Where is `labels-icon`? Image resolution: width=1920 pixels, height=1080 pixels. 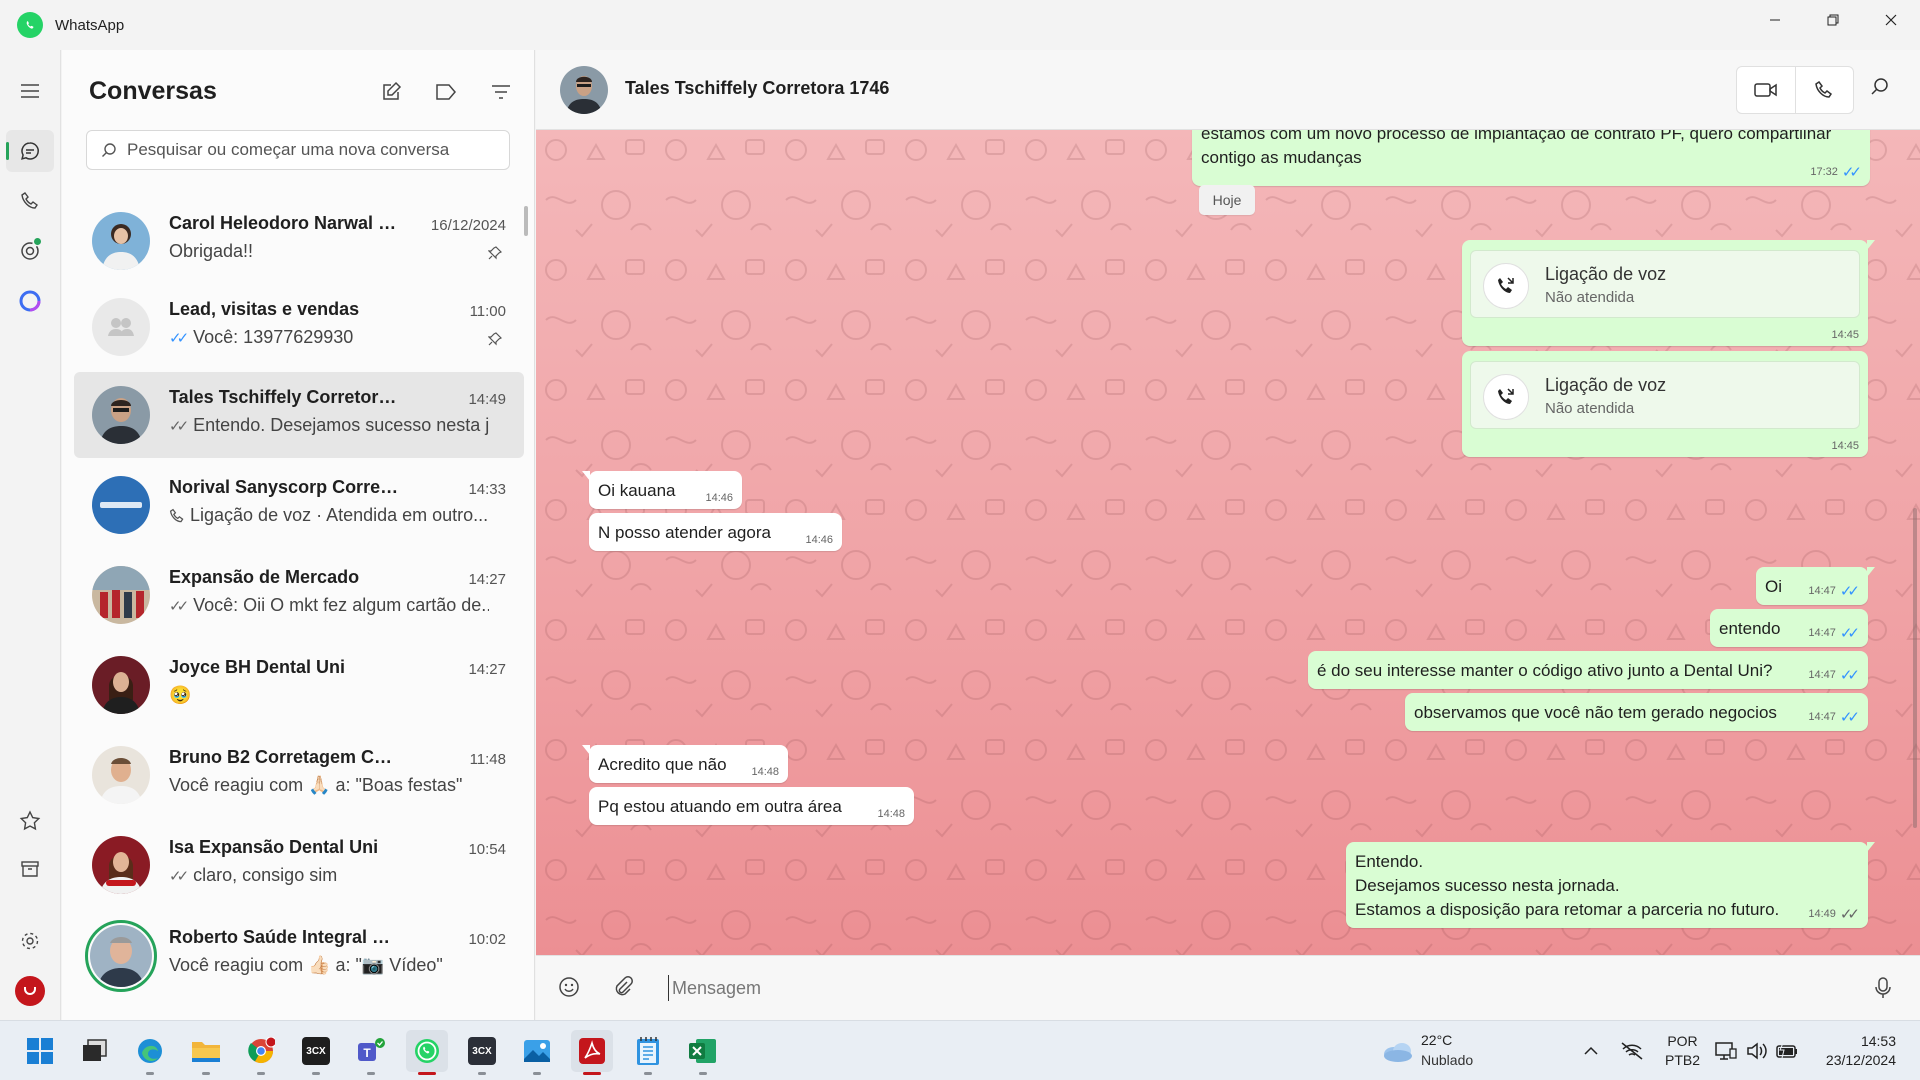
labels-icon is located at coordinates (445, 91).